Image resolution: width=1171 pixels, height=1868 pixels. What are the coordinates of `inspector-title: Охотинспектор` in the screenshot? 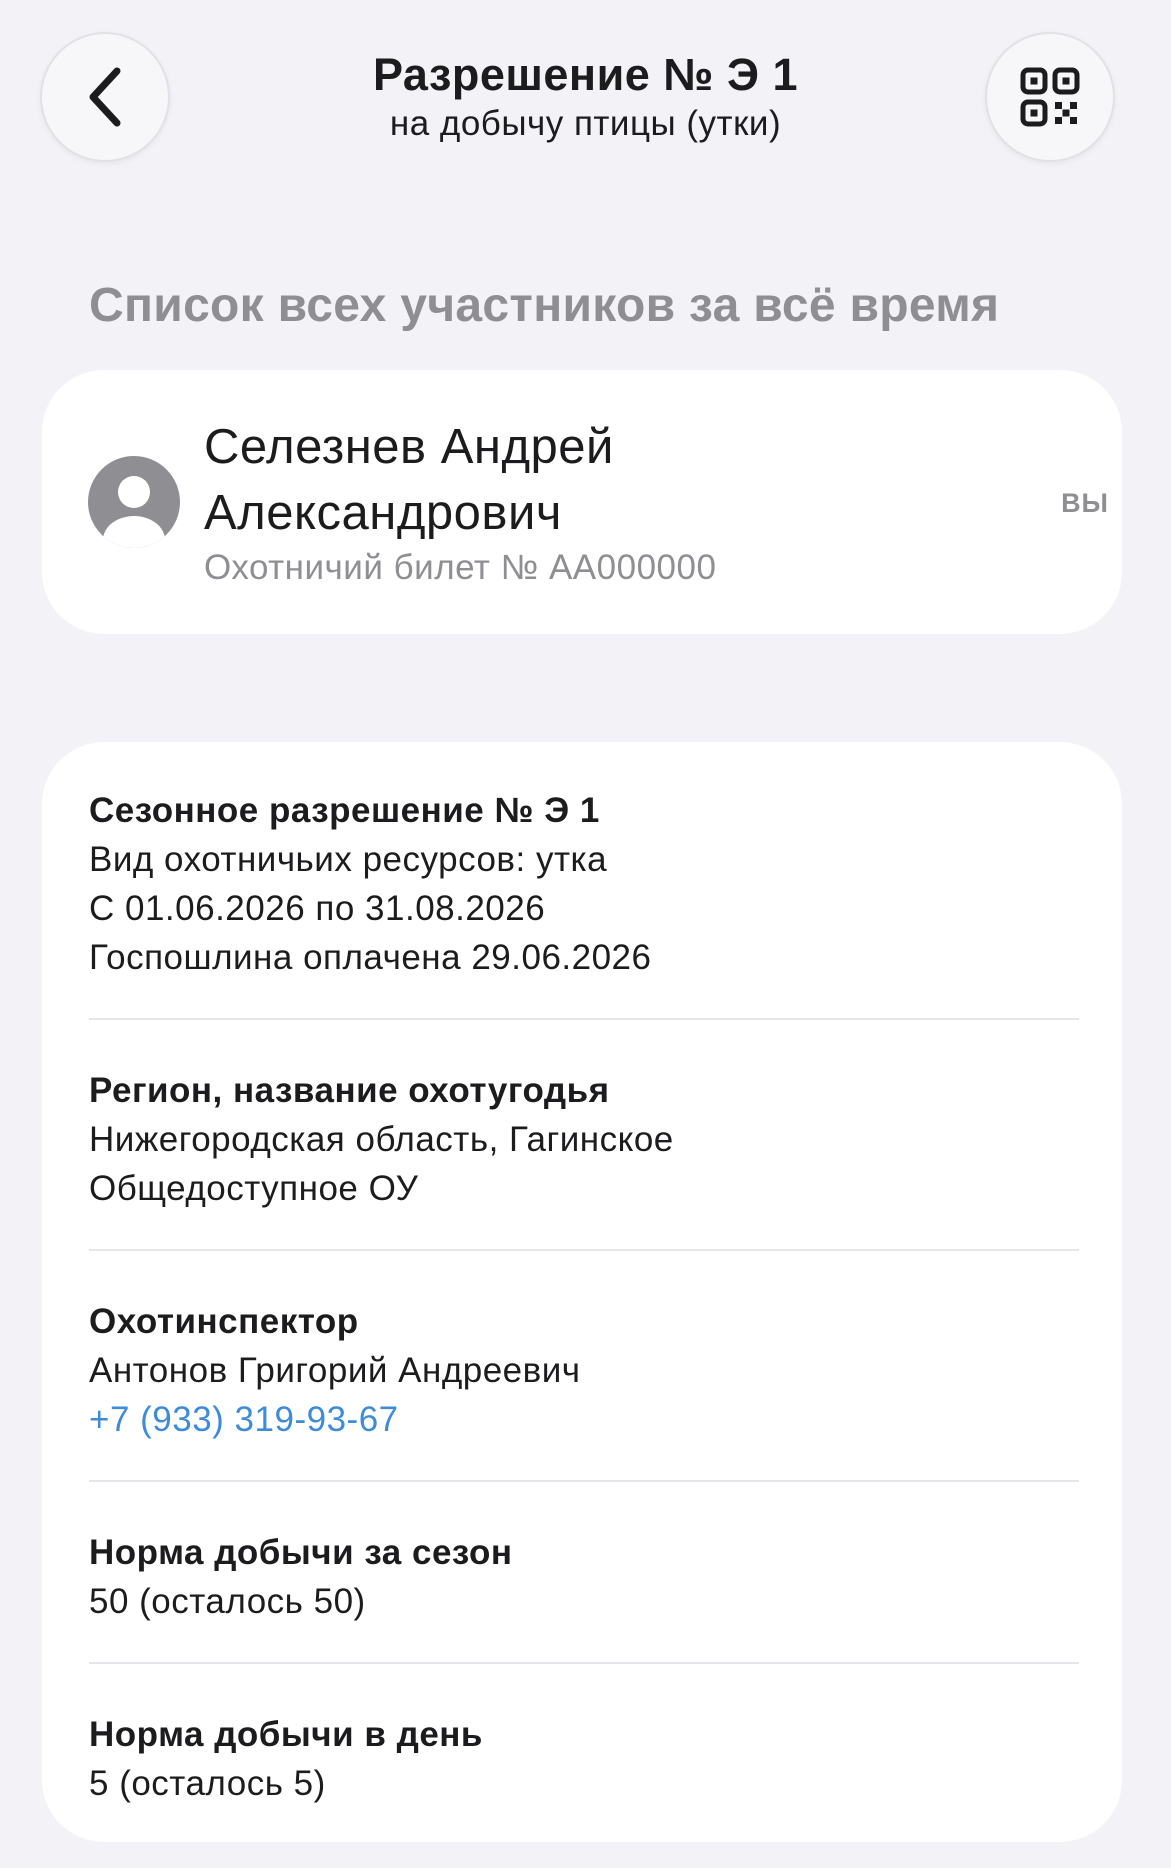 It's located at (224, 1321).